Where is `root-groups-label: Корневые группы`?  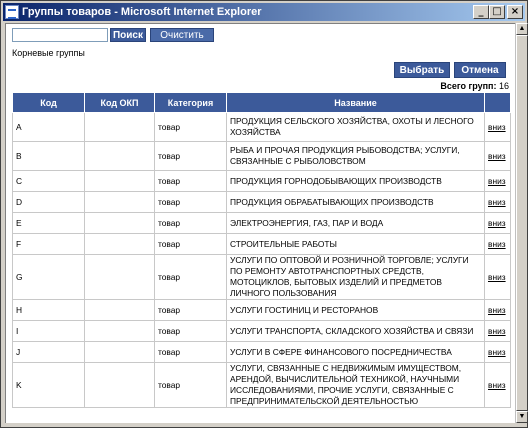 root-groups-label: Корневые группы is located at coordinates (48, 53).